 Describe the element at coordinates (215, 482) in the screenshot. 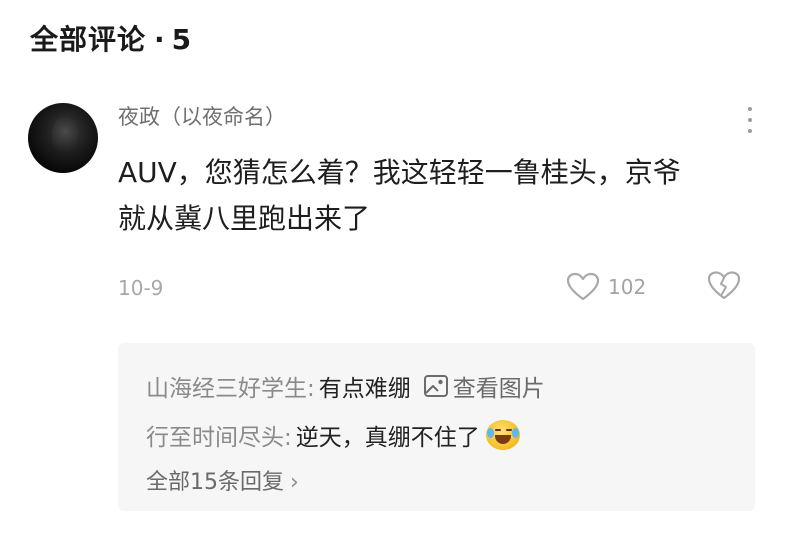

I see `all-replies-label: 全部15条回复` at that location.